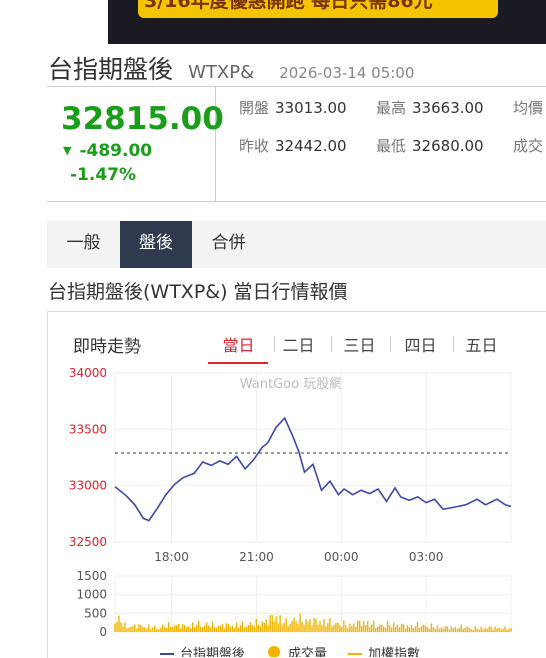 Image resolution: width=546 pixels, height=658 pixels. Describe the element at coordinates (95, 613) in the screenshot. I see `volume-tick-label: 500` at that location.